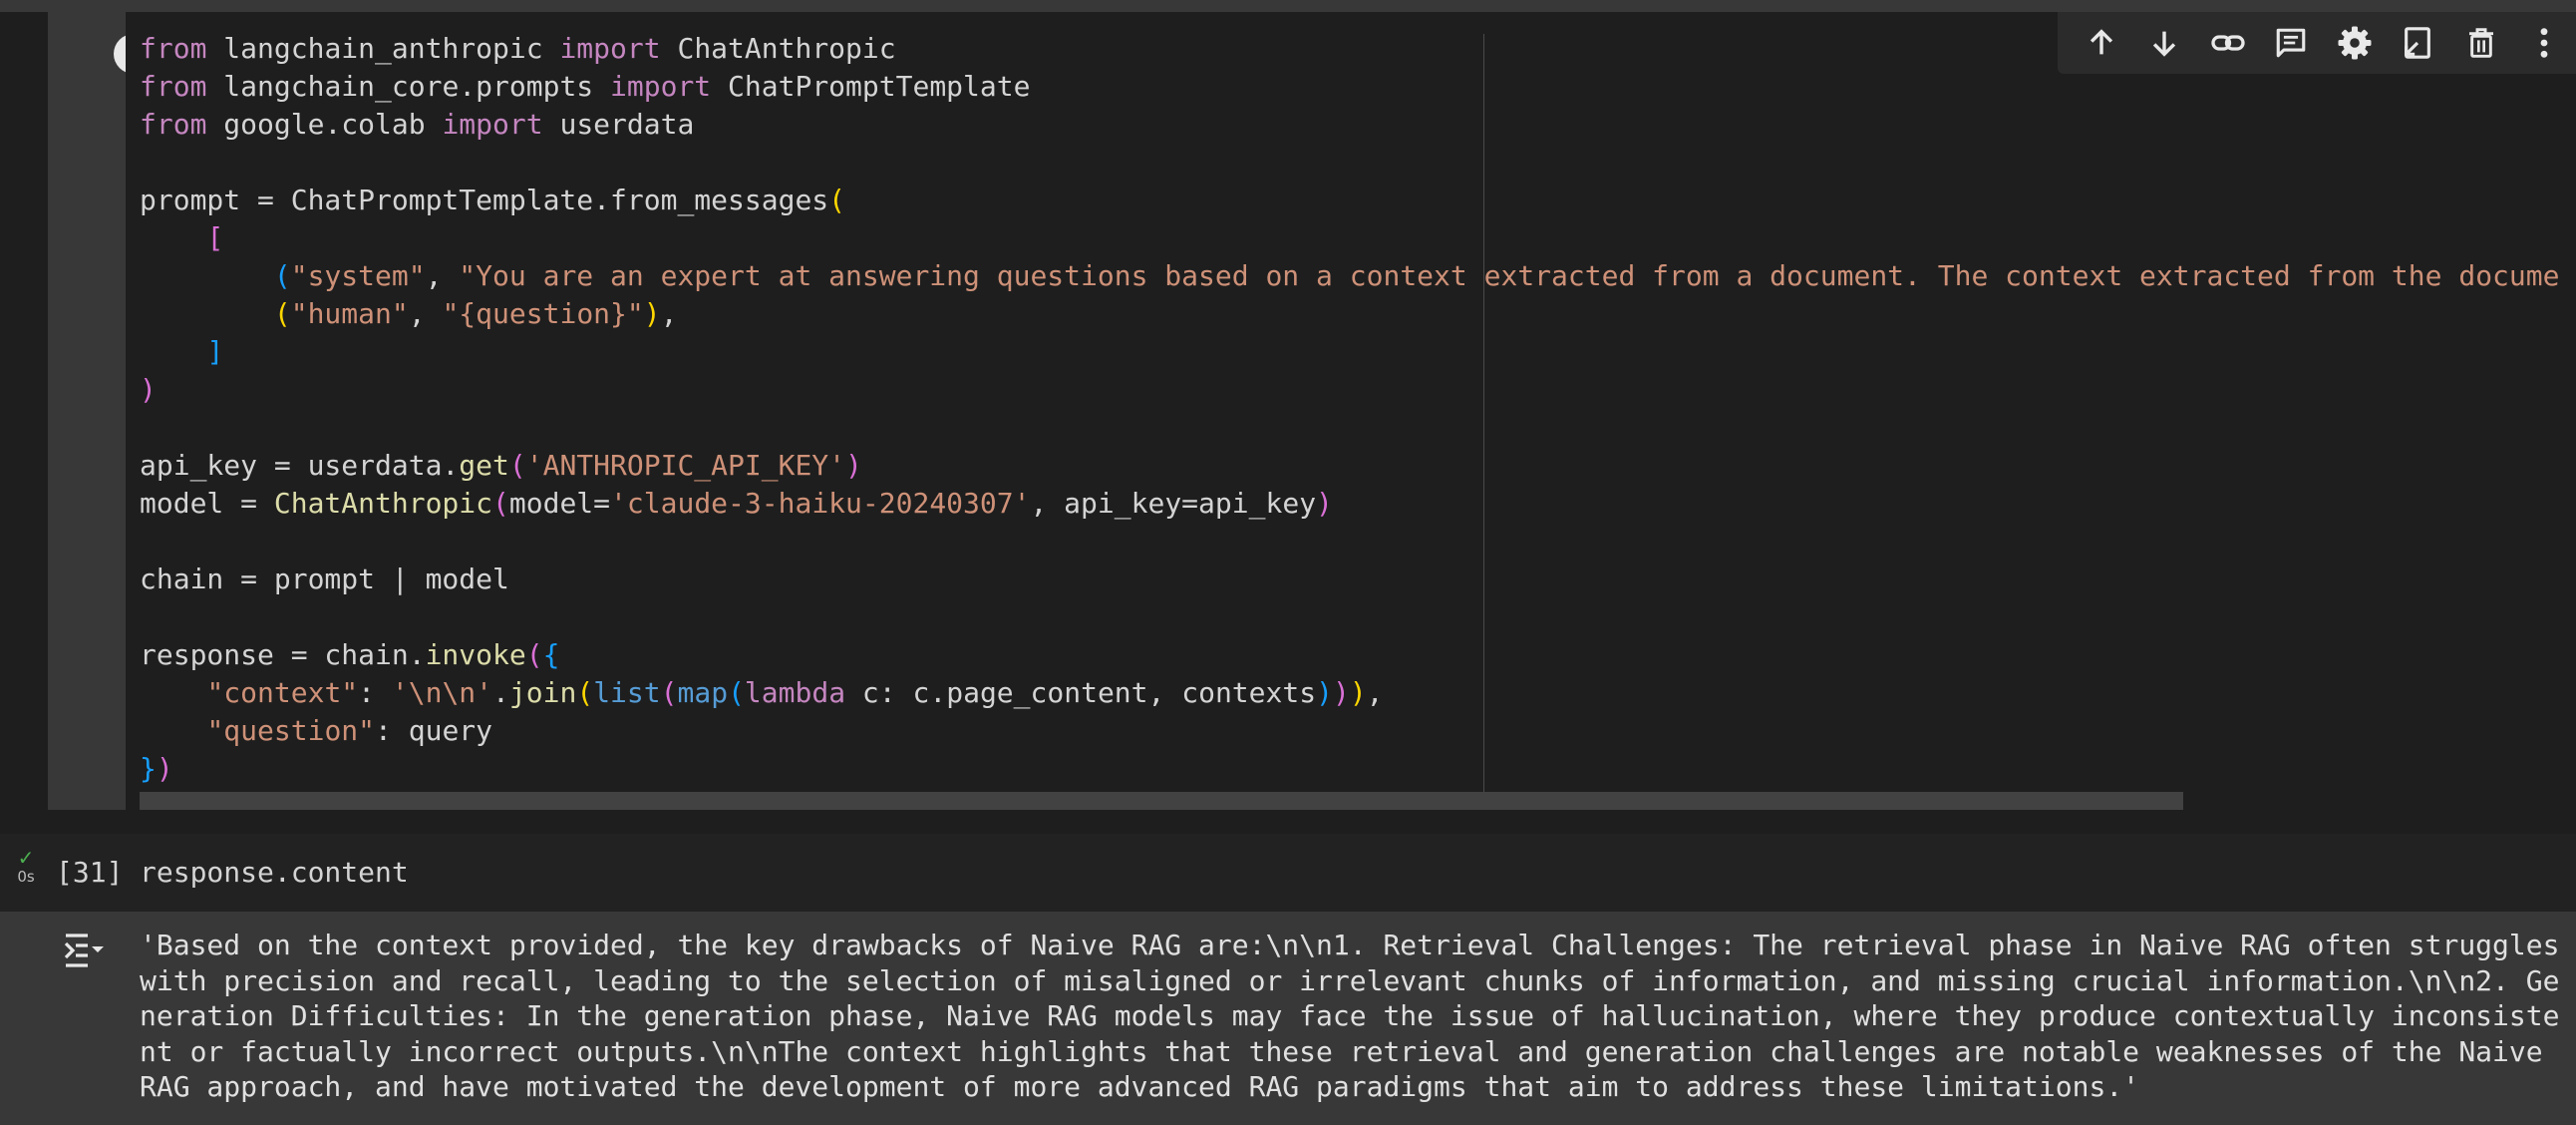  Describe the element at coordinates (101, 411) in the screenshot. I see `cell-gutter` at that location.